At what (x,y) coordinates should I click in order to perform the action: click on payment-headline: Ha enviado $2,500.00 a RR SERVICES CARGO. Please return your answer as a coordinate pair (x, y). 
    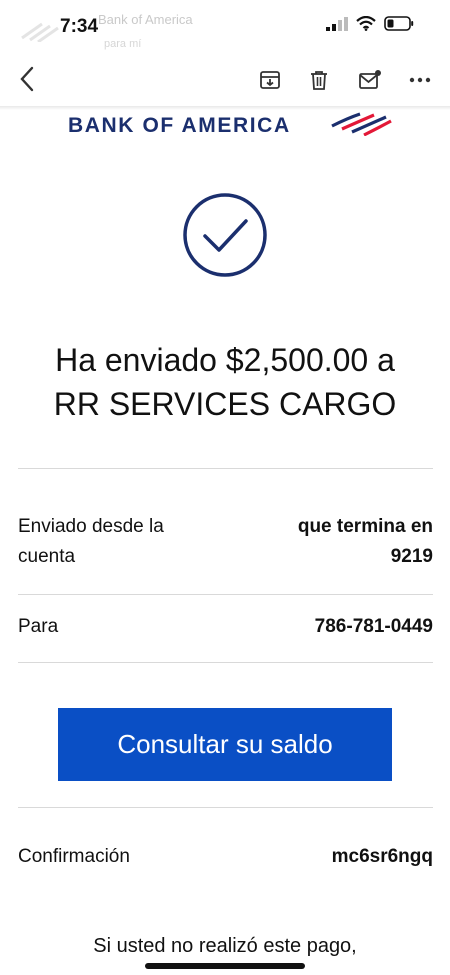
    Looking at the image, I should click on (225, 382).